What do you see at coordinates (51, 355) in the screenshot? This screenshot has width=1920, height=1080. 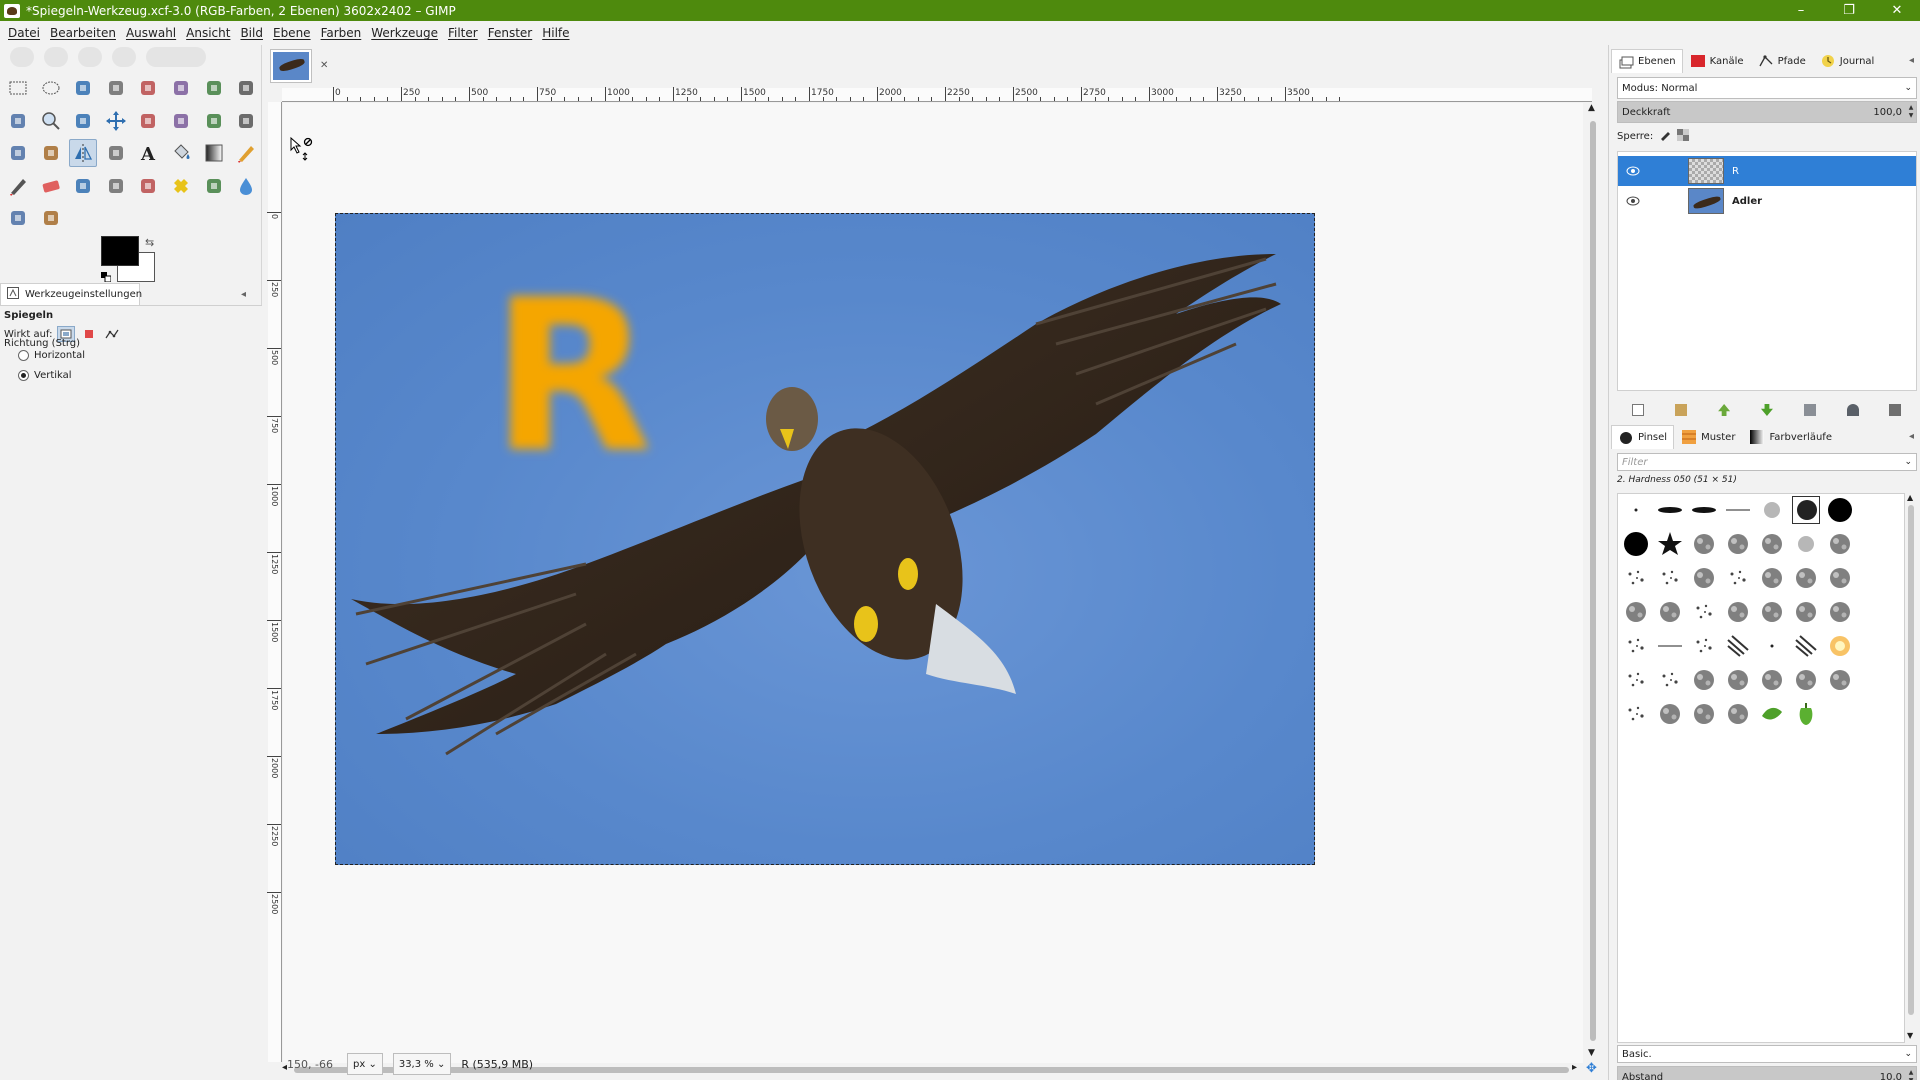 I see `radio-horizontal: Horizontal` at bounding box center [51, 355].